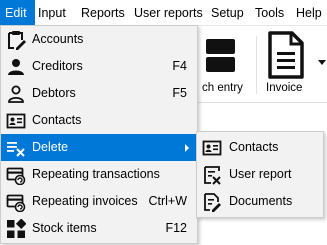 This screenshot has height=245, width=327. What do you see at coordinates (50, 147) in the screenshot?
I see `menu-item-label: Delete` at bounding box center [50, 147].